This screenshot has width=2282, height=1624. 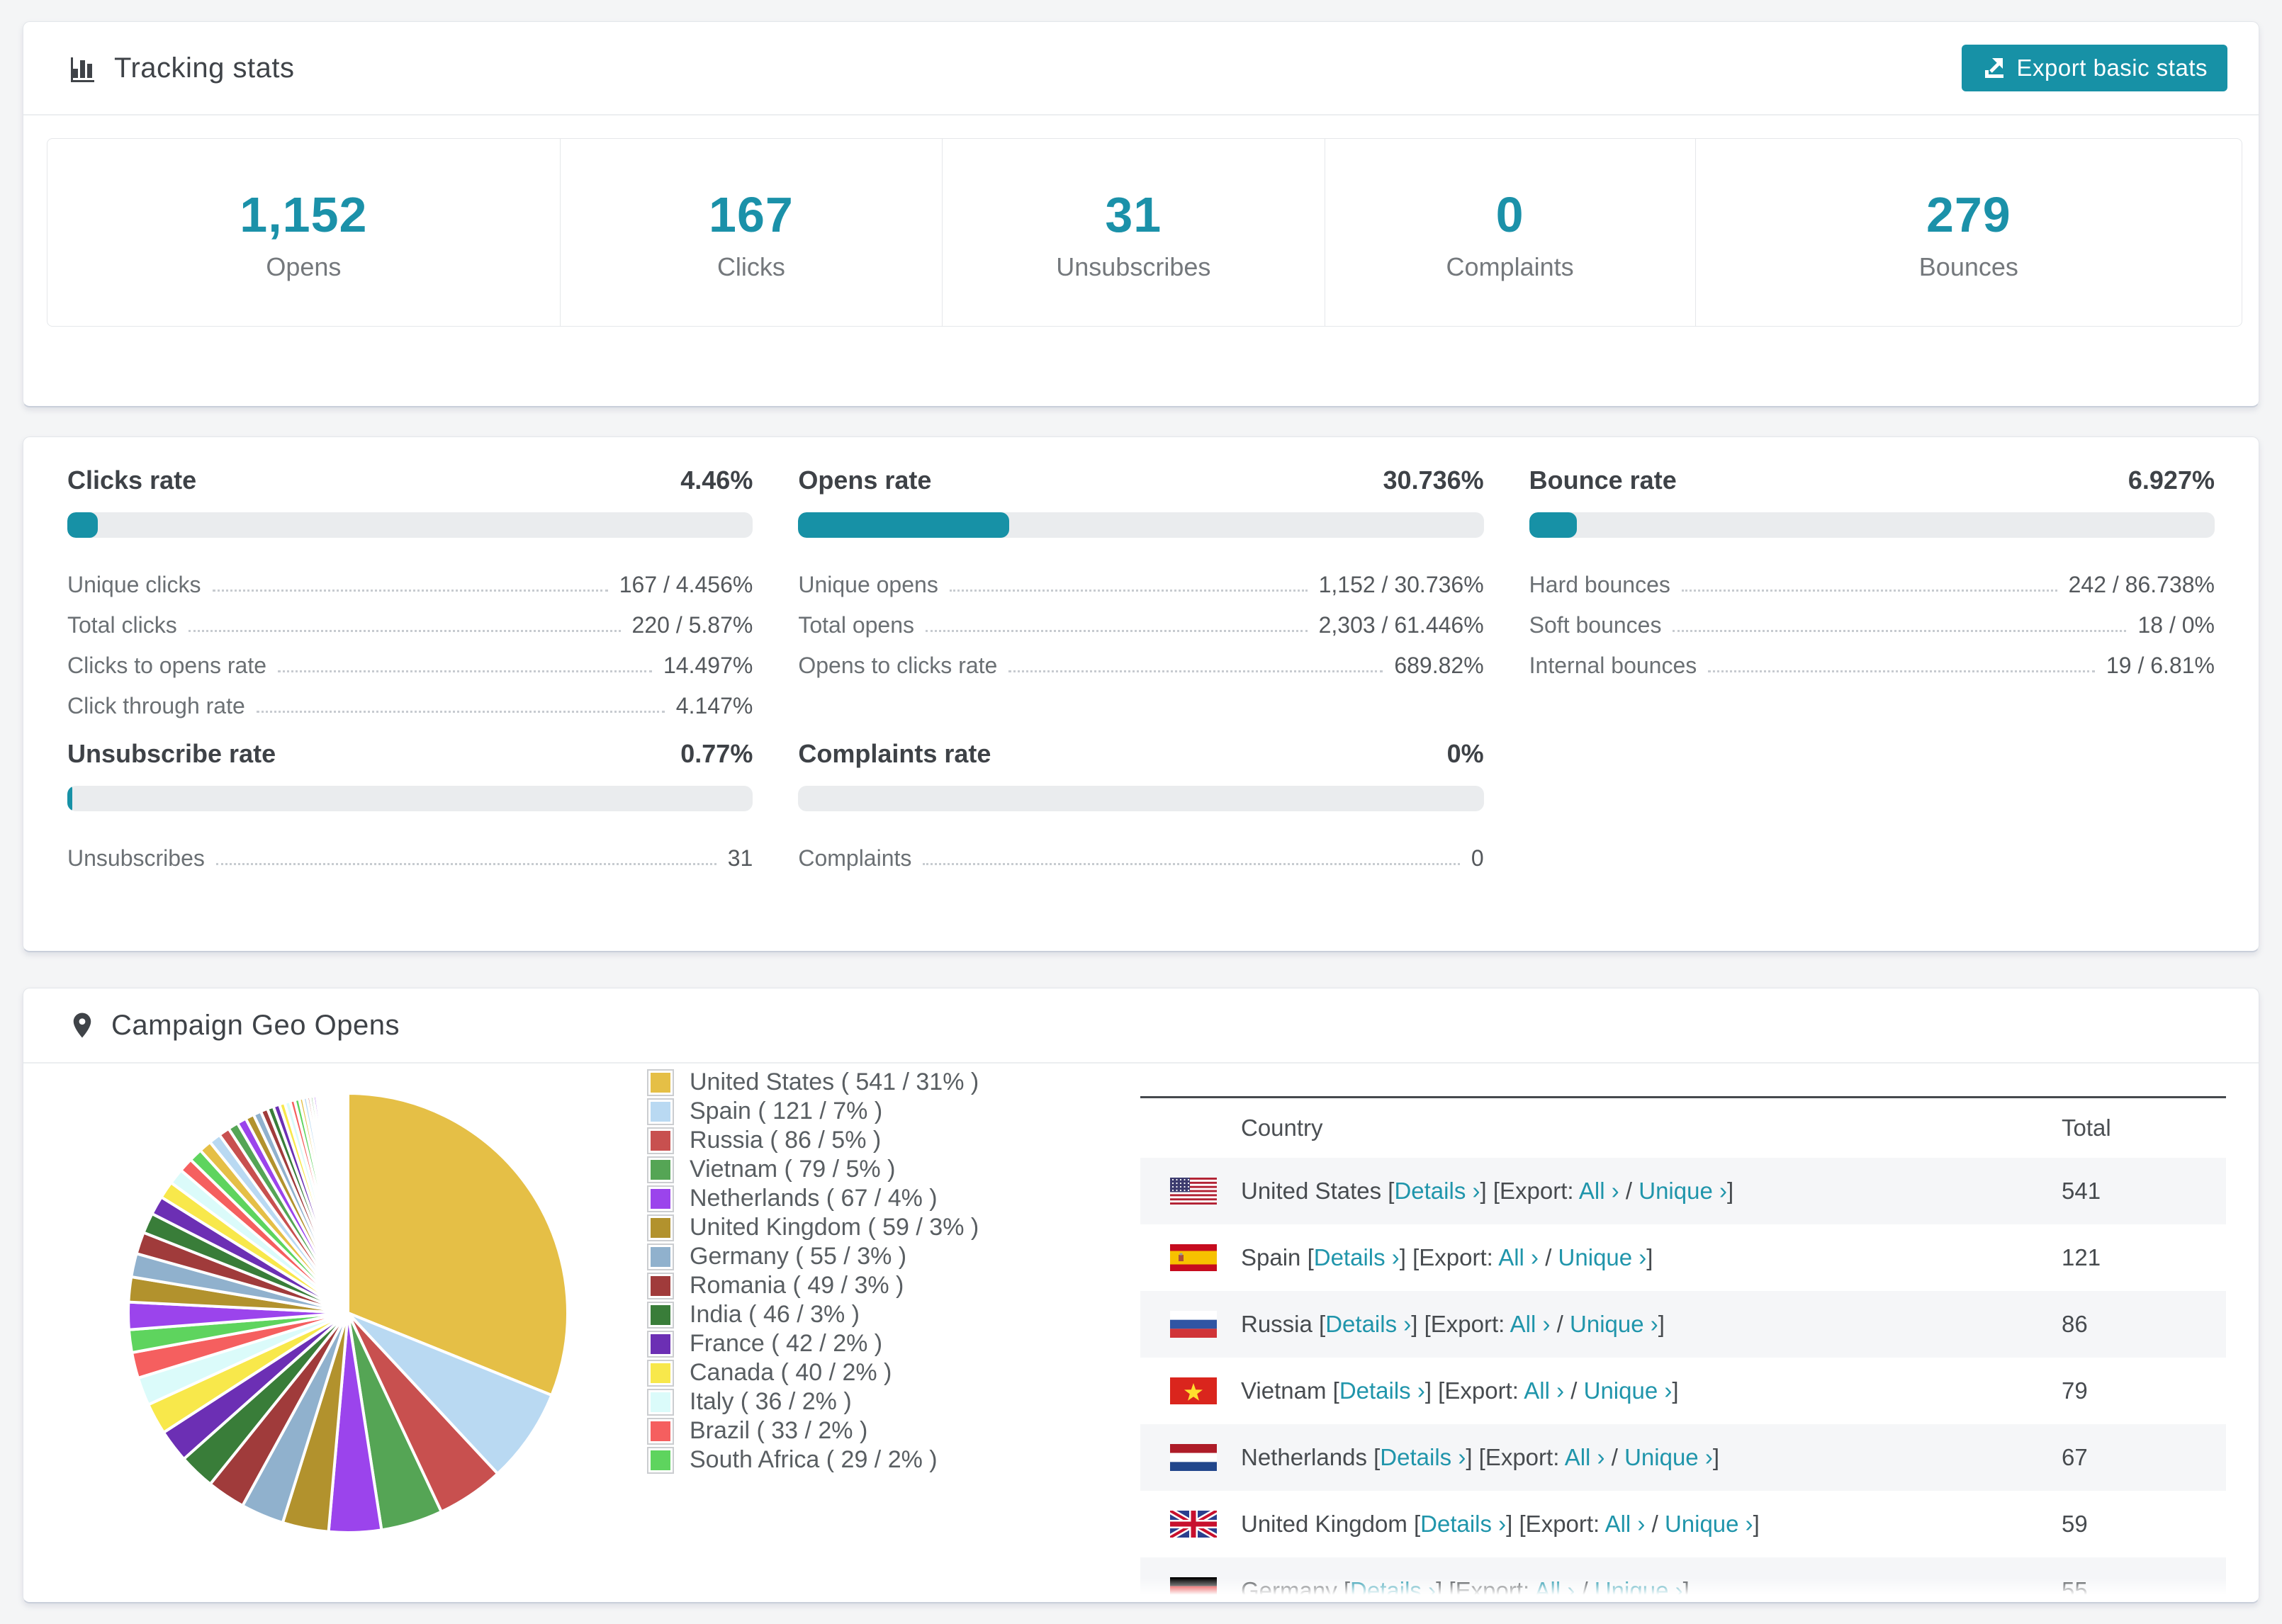 What do you see at coordinates (2081, 1191) in the screenshot?
I see `total-cell: 541` at bounding box center [2081, 1191].